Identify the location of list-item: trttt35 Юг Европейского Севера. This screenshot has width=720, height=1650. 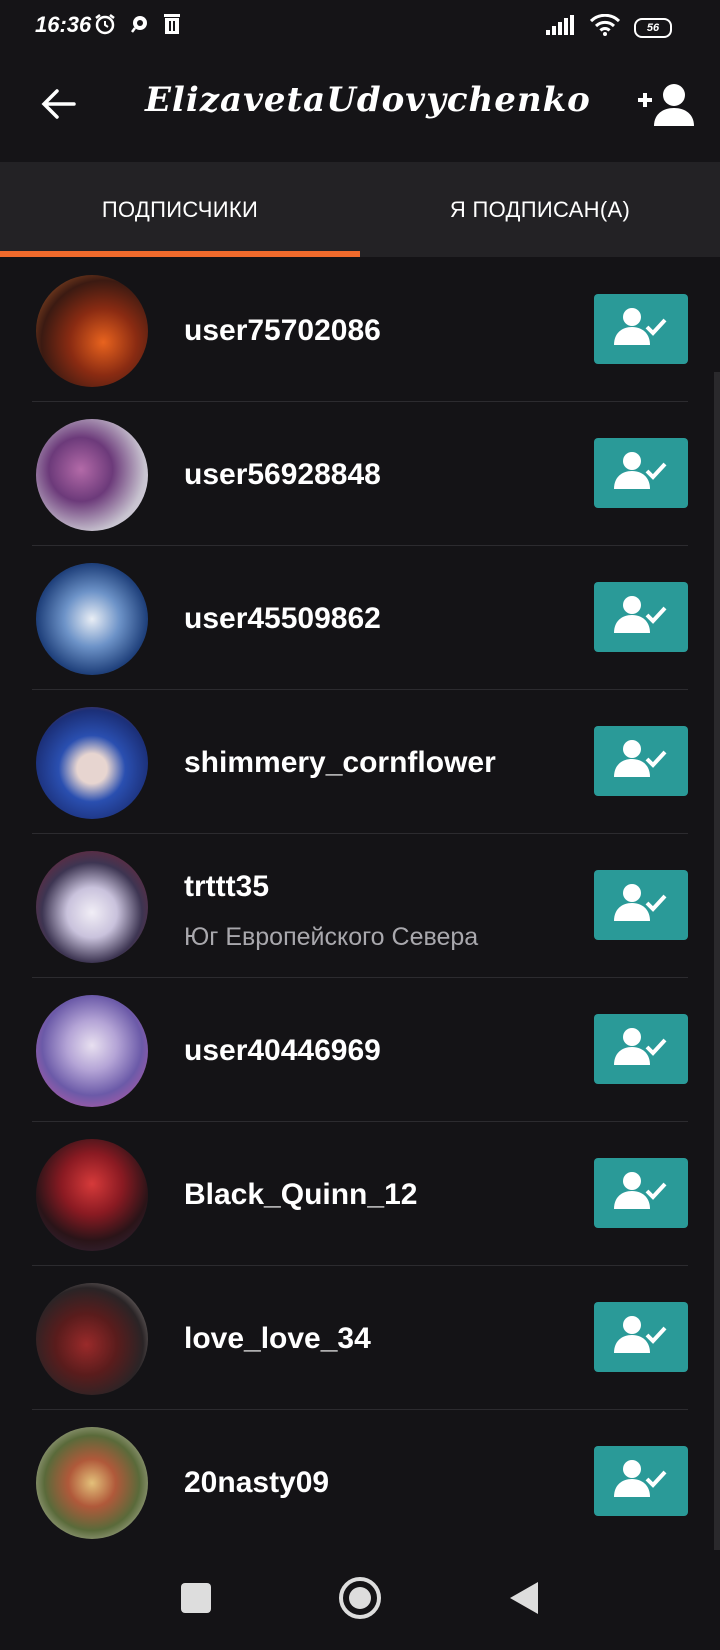
(360, 906).